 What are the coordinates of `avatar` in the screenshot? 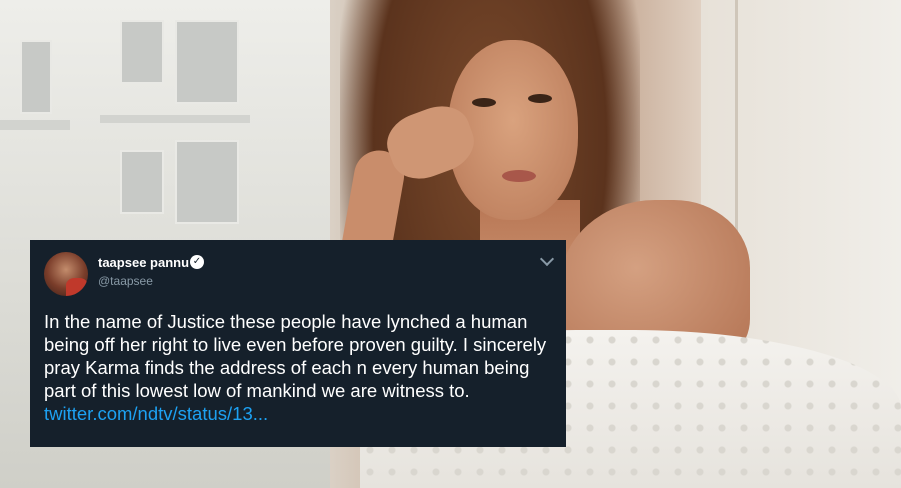 It's located at (66, 274).